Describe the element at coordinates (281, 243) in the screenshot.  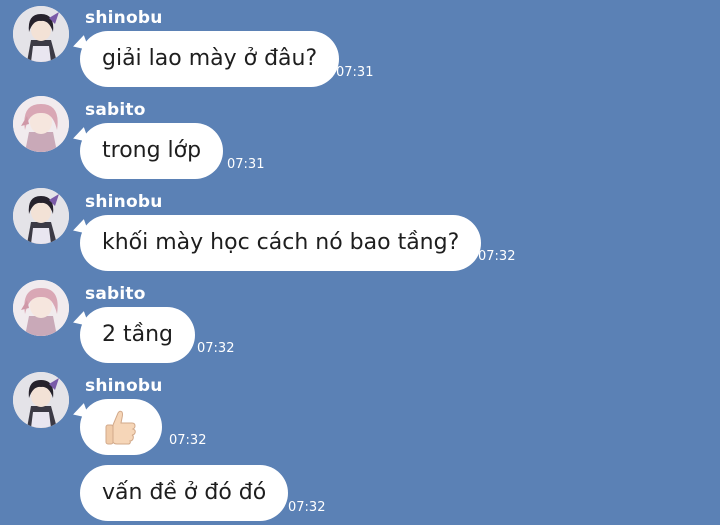
I see `message-bubble: khối mày học cách nó bao tầng?` at that location.